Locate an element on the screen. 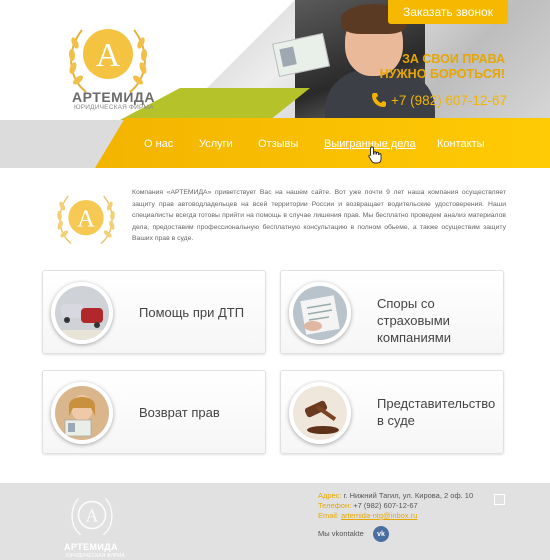  intro-laurel-logo-icon: A is located at coordinates (86, 220).